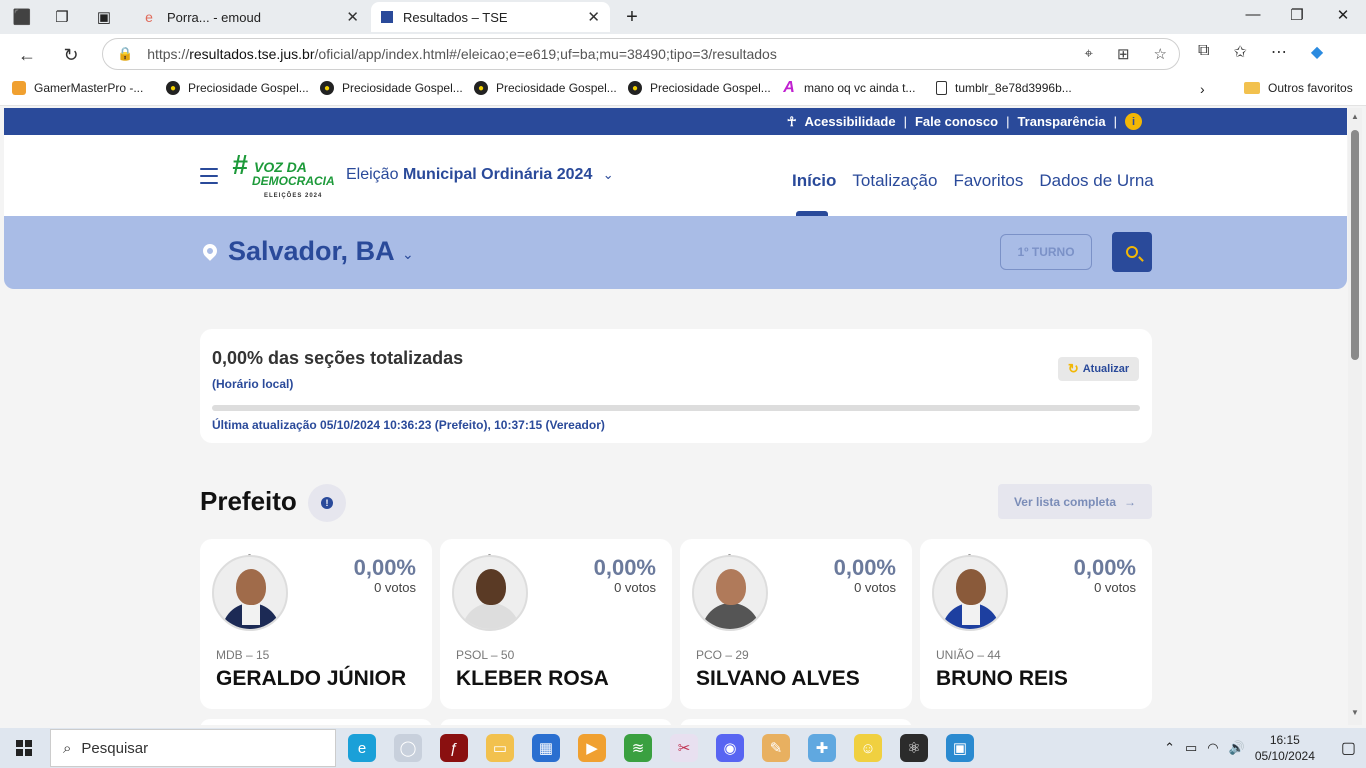 The height and width of the screenshot is (768, 1366). Describe the element at coordinates (789, 87) in the screenshot. I see `letter-a-icon: A` at that location.